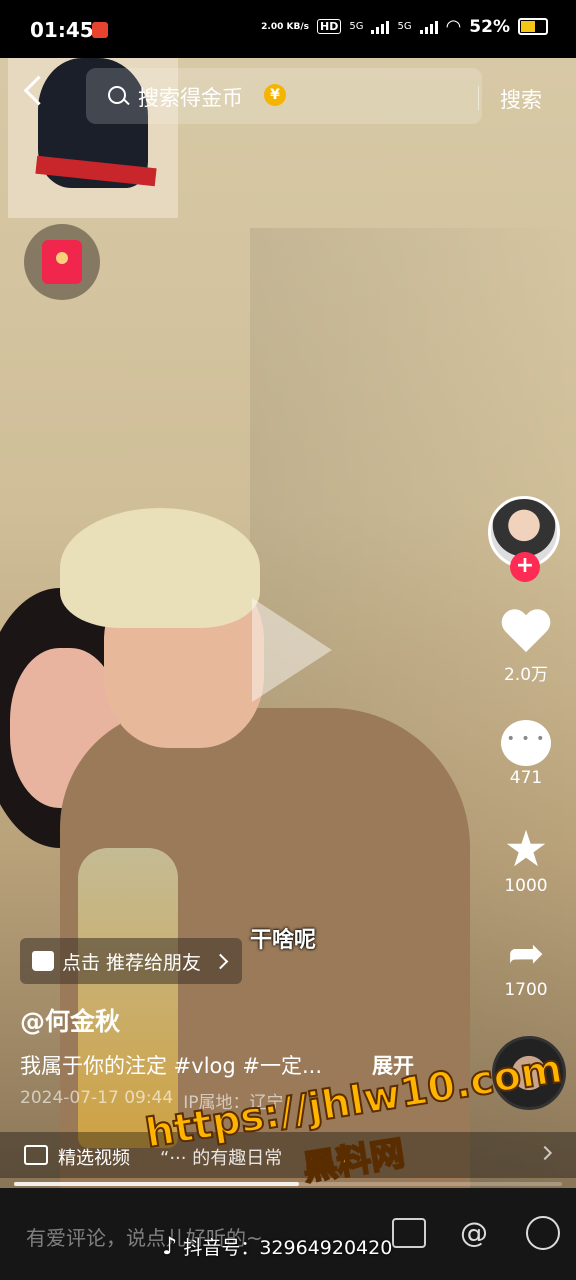 This screenshot has height=1280, width=576. What do you see at coordinates (526, 778) in the screenshot?
I see `comment-count: 471` at bounding box center [526, 778].